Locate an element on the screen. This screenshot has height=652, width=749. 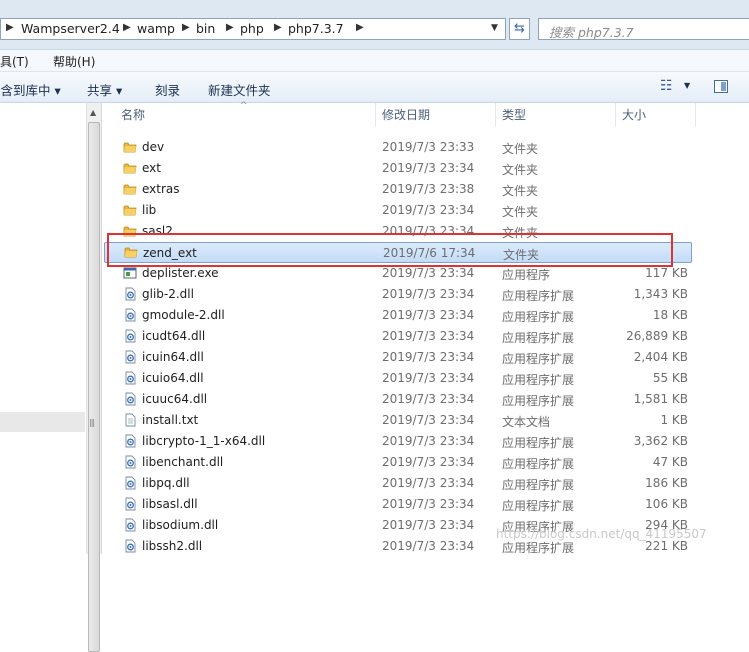
chevron-down-icon: ▼ is located at coordinates (687, 85).